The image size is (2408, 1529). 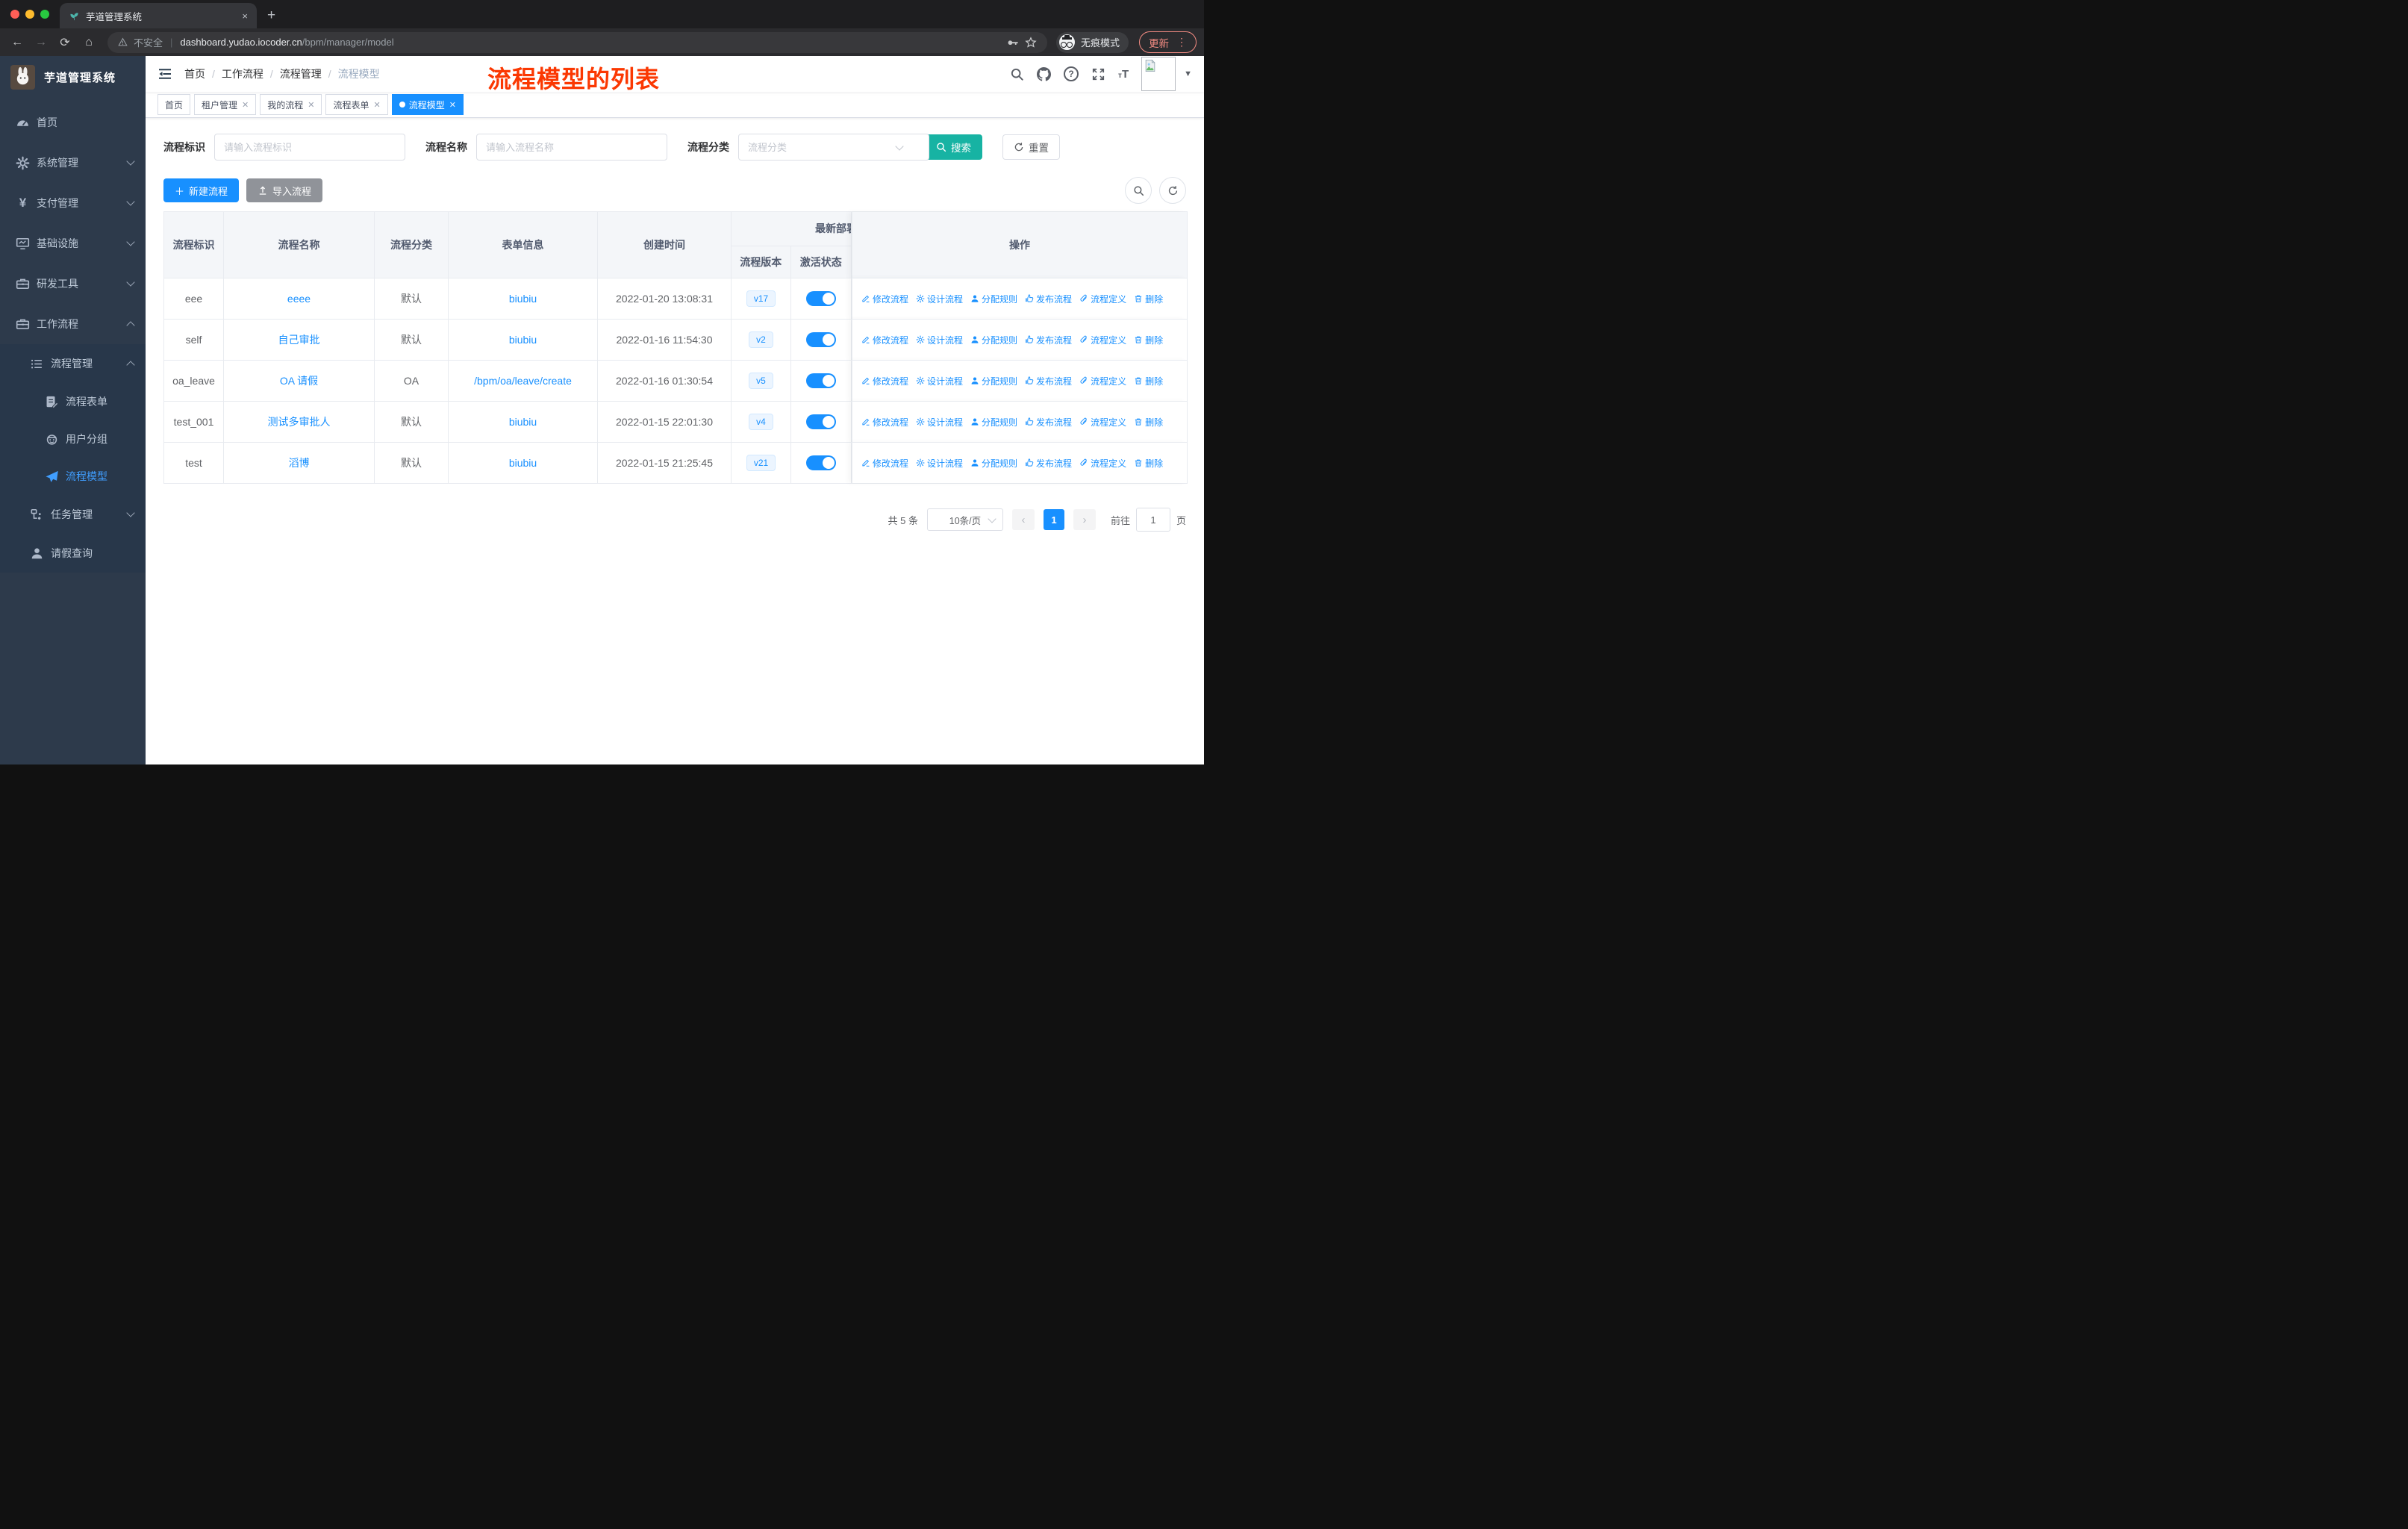 What do you see at coordinates (291, 105) in the screenshot?
I see `tag-my-process: 我的流程 ✕` at bounding box center [291, 105].